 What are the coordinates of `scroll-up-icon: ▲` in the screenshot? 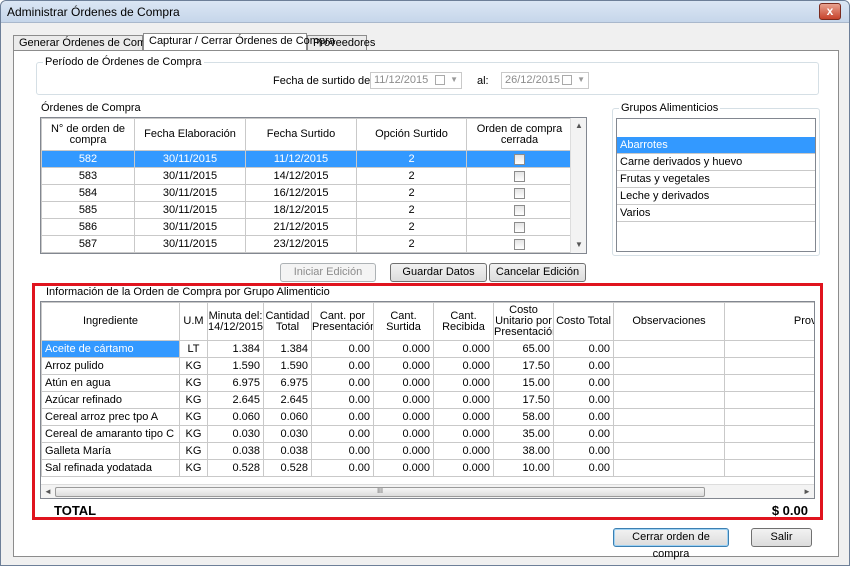 It's located at (578, 126).